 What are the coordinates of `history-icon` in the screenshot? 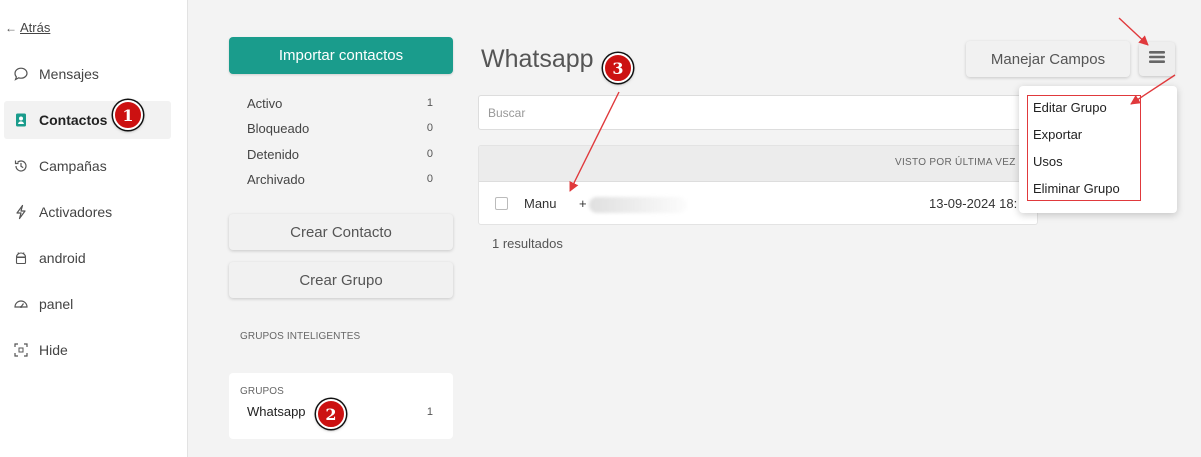 It's located at (21, 166).